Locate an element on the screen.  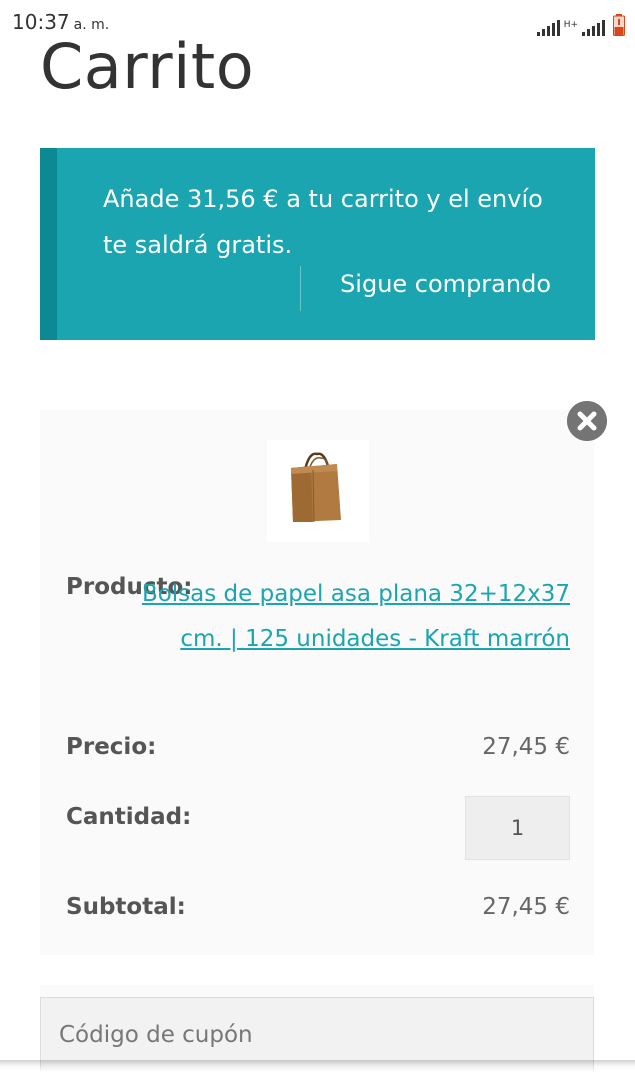
continue-shopping-link: Sigue comprando is located at coordinates (445, 284).